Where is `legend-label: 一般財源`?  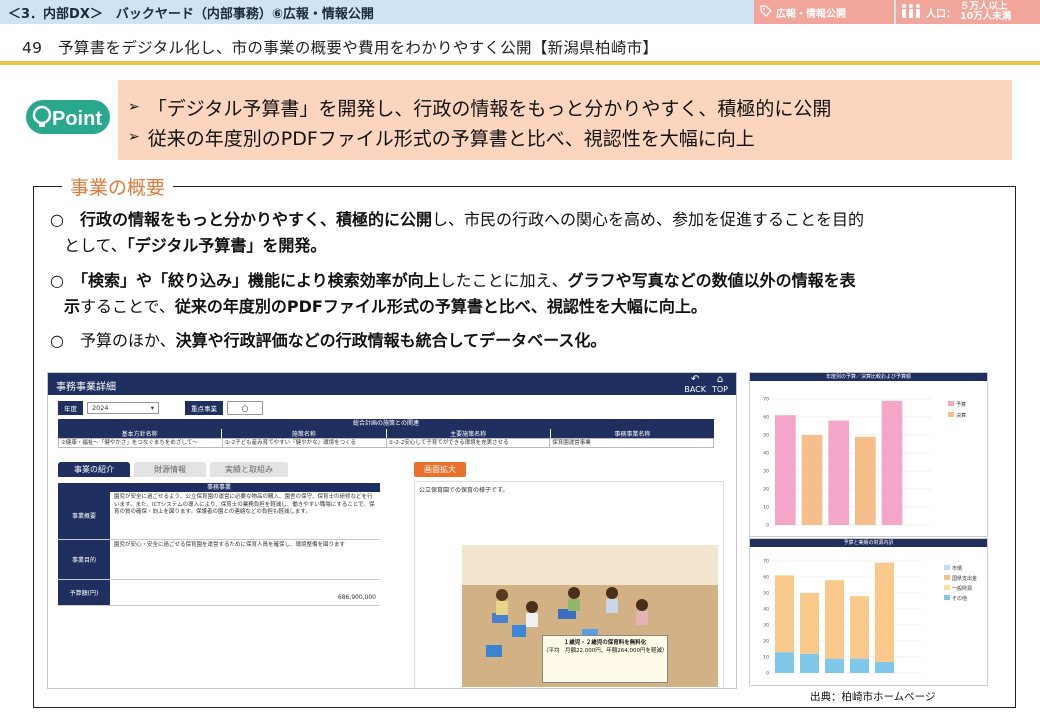 legend-label: 一般財源 is located at coordinates (962, 588).